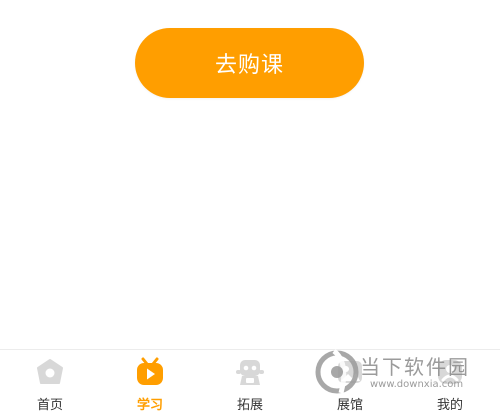  I want to click on tab-gallery-label: 展馆, so click(349, 405).